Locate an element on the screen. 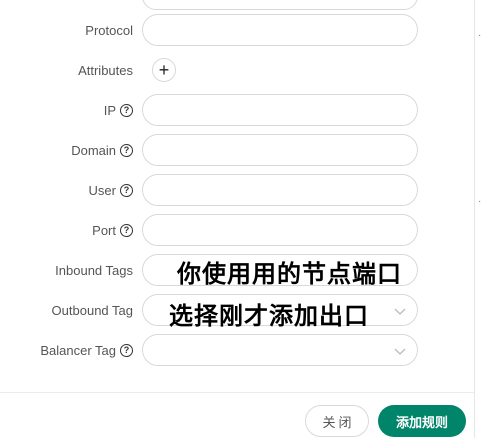 This screenshot has height=438, width=485. balancer-tag-select is located at coordinates (280, 350).